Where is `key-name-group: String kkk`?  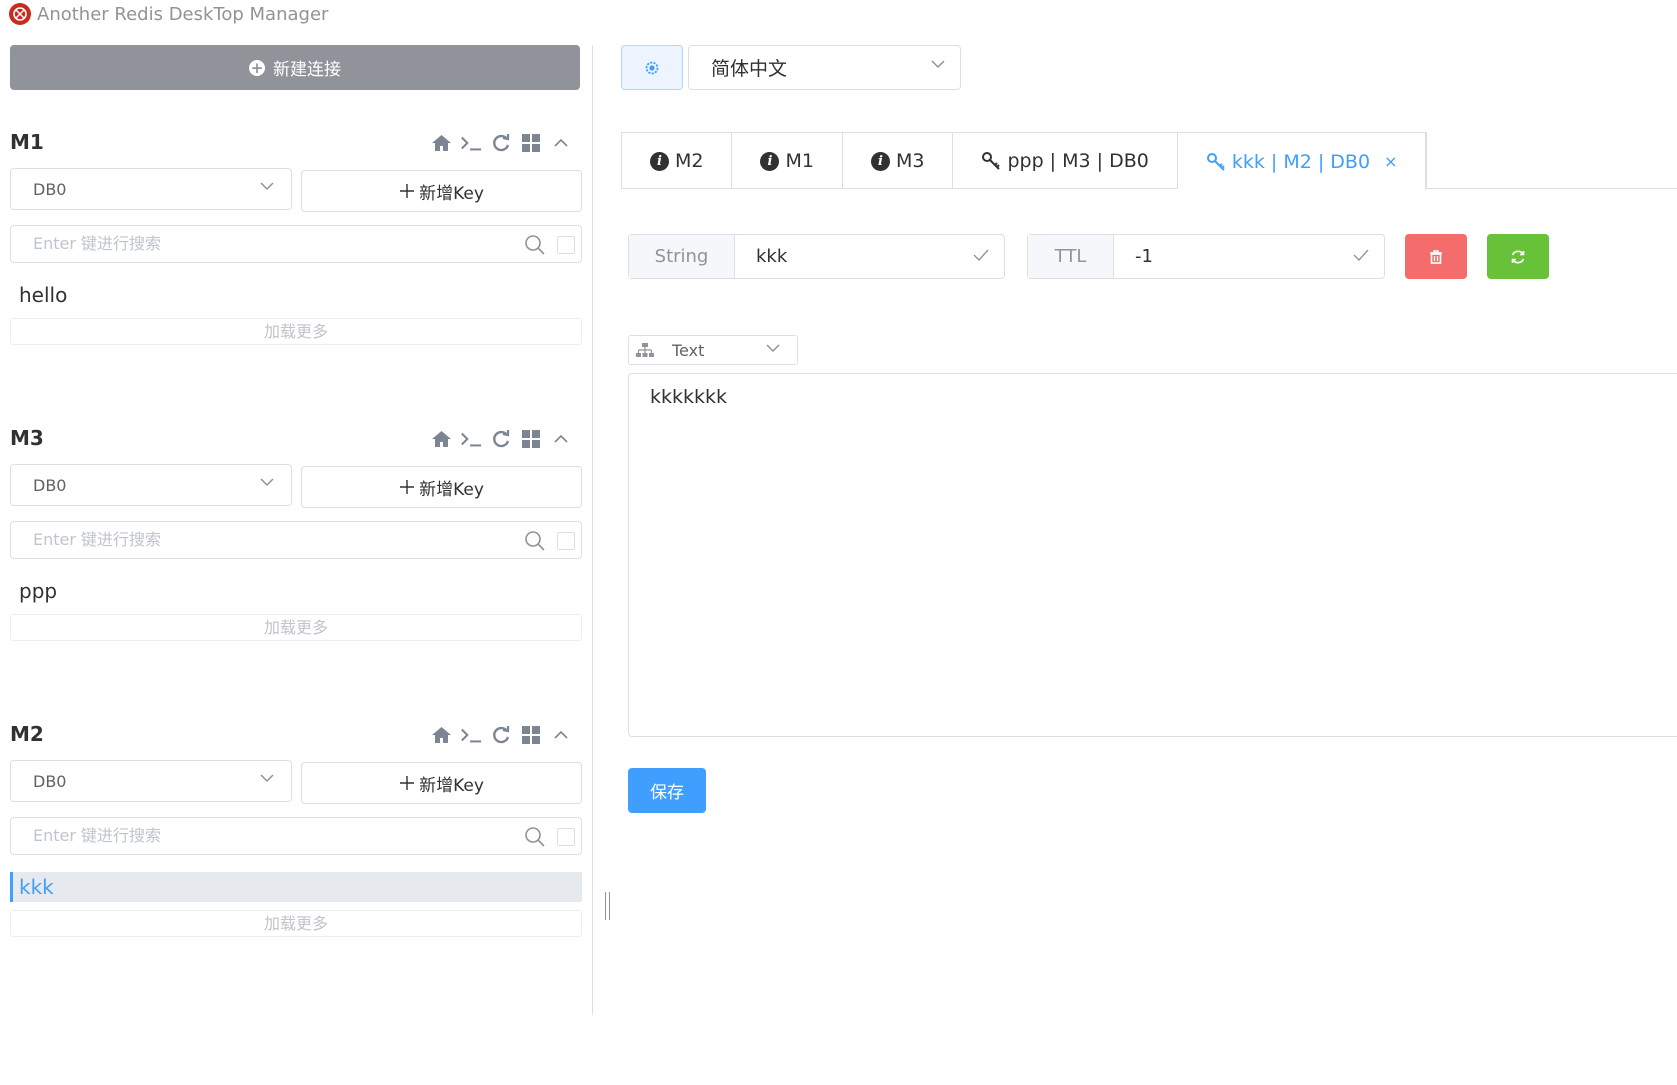 key-name-group: String kkk is located at coordinates (816, 256).